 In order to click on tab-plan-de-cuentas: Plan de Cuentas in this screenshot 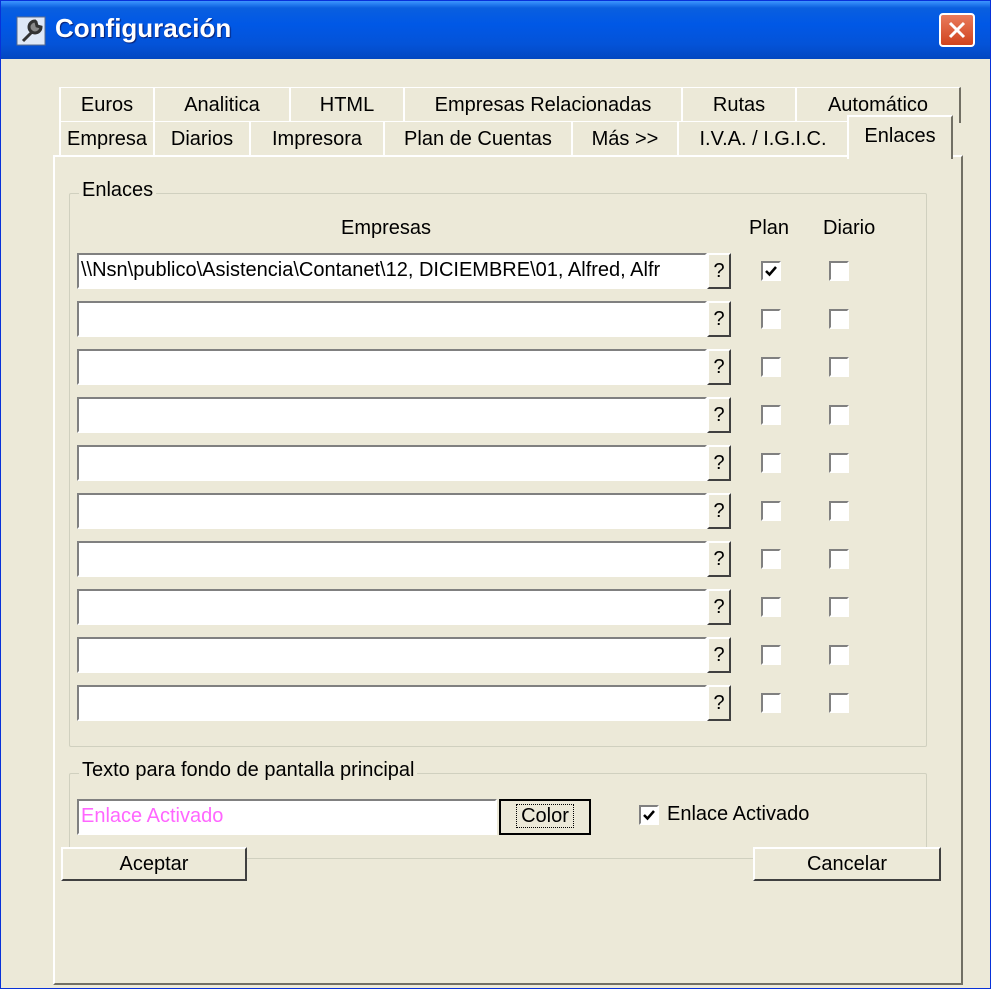, I will do `click(478, 139)`.